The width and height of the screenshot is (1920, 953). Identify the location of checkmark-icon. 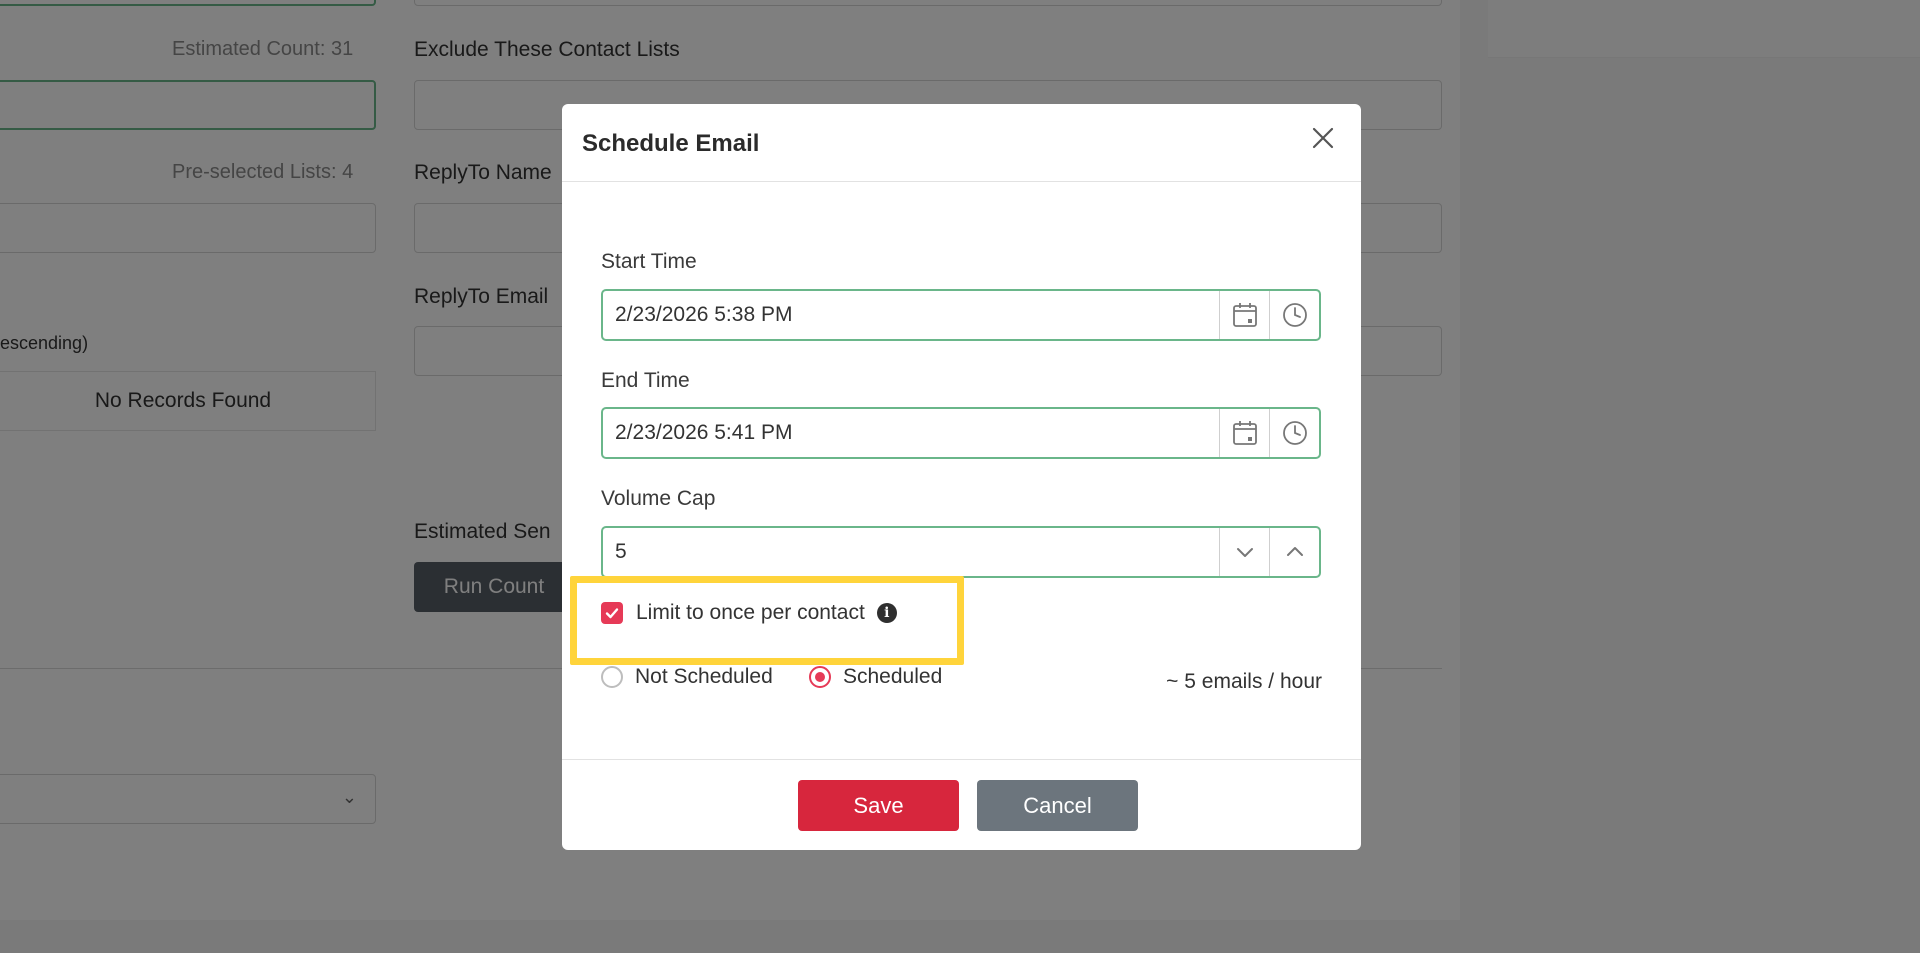
(612, 613).